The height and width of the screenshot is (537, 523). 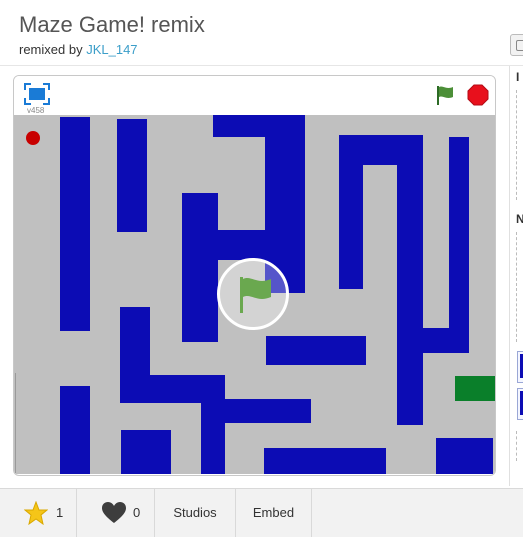 I want to click on maze-goal, so click(x=475, y=388).